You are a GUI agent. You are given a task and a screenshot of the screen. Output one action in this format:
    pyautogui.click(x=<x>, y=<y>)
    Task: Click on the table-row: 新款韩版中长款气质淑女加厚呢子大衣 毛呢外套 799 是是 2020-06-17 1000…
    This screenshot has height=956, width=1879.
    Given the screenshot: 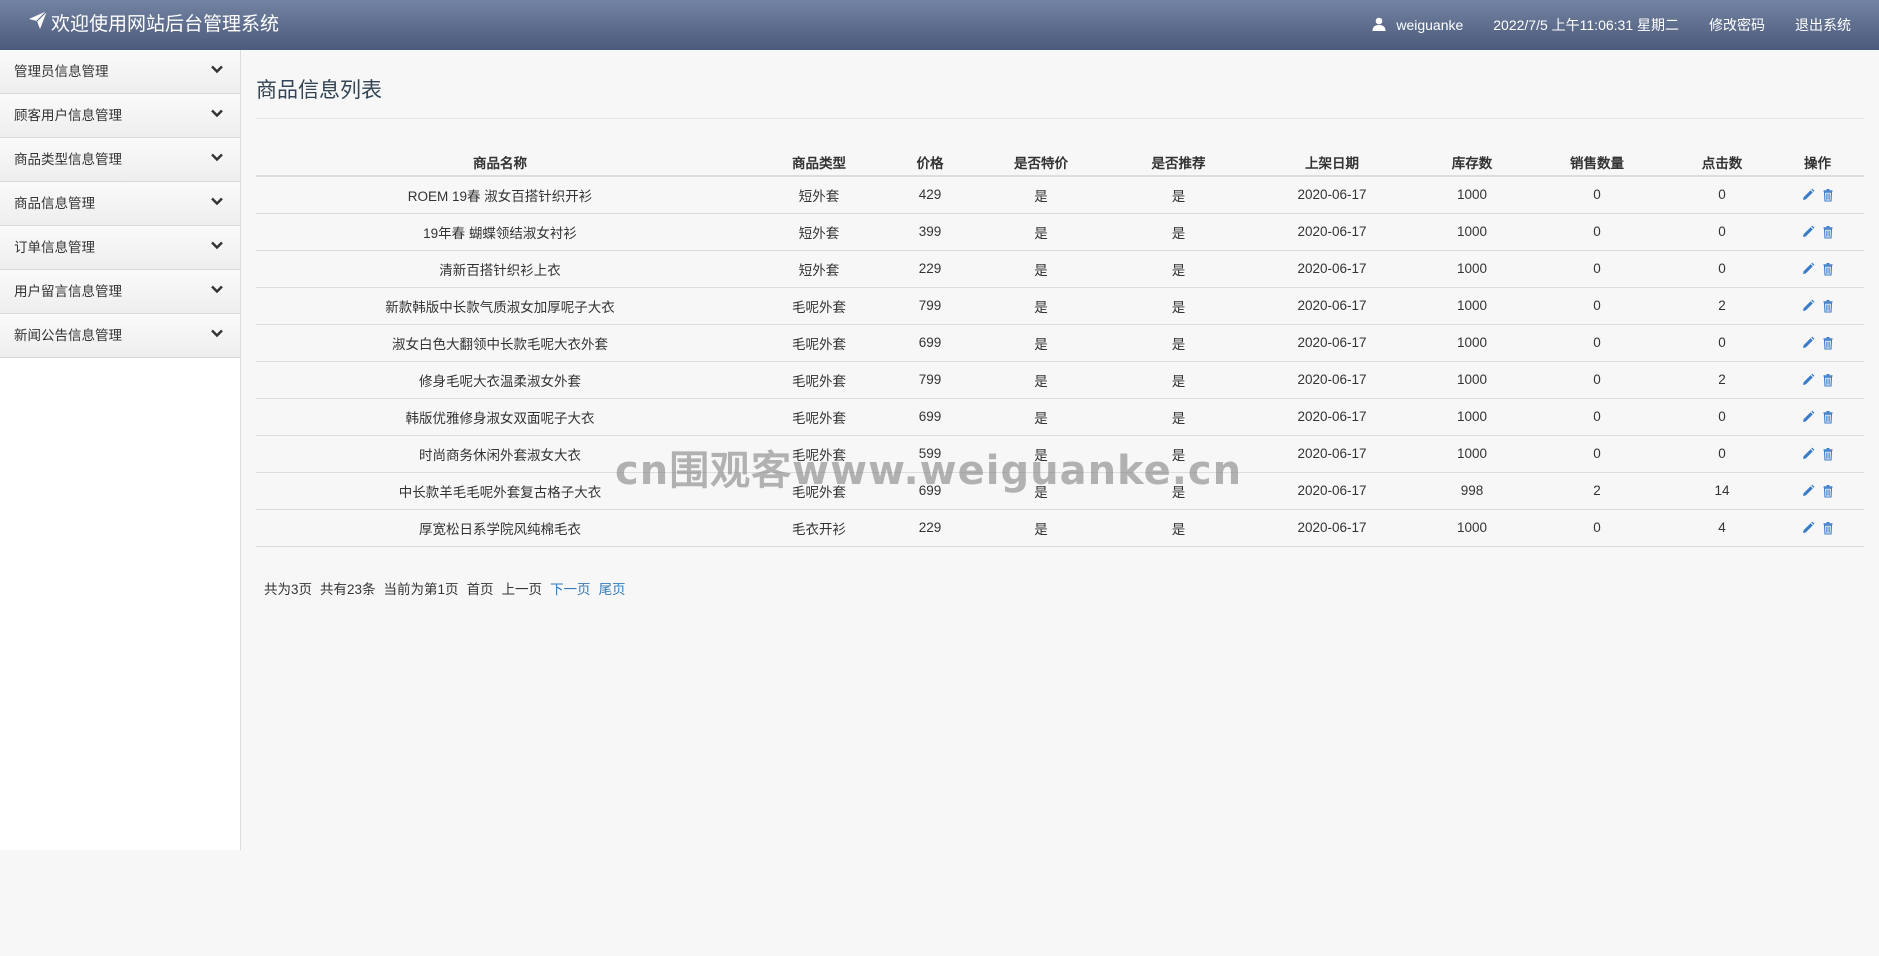 What is the action you would take?
    pyautogui.click(x=1060, y=306)
    